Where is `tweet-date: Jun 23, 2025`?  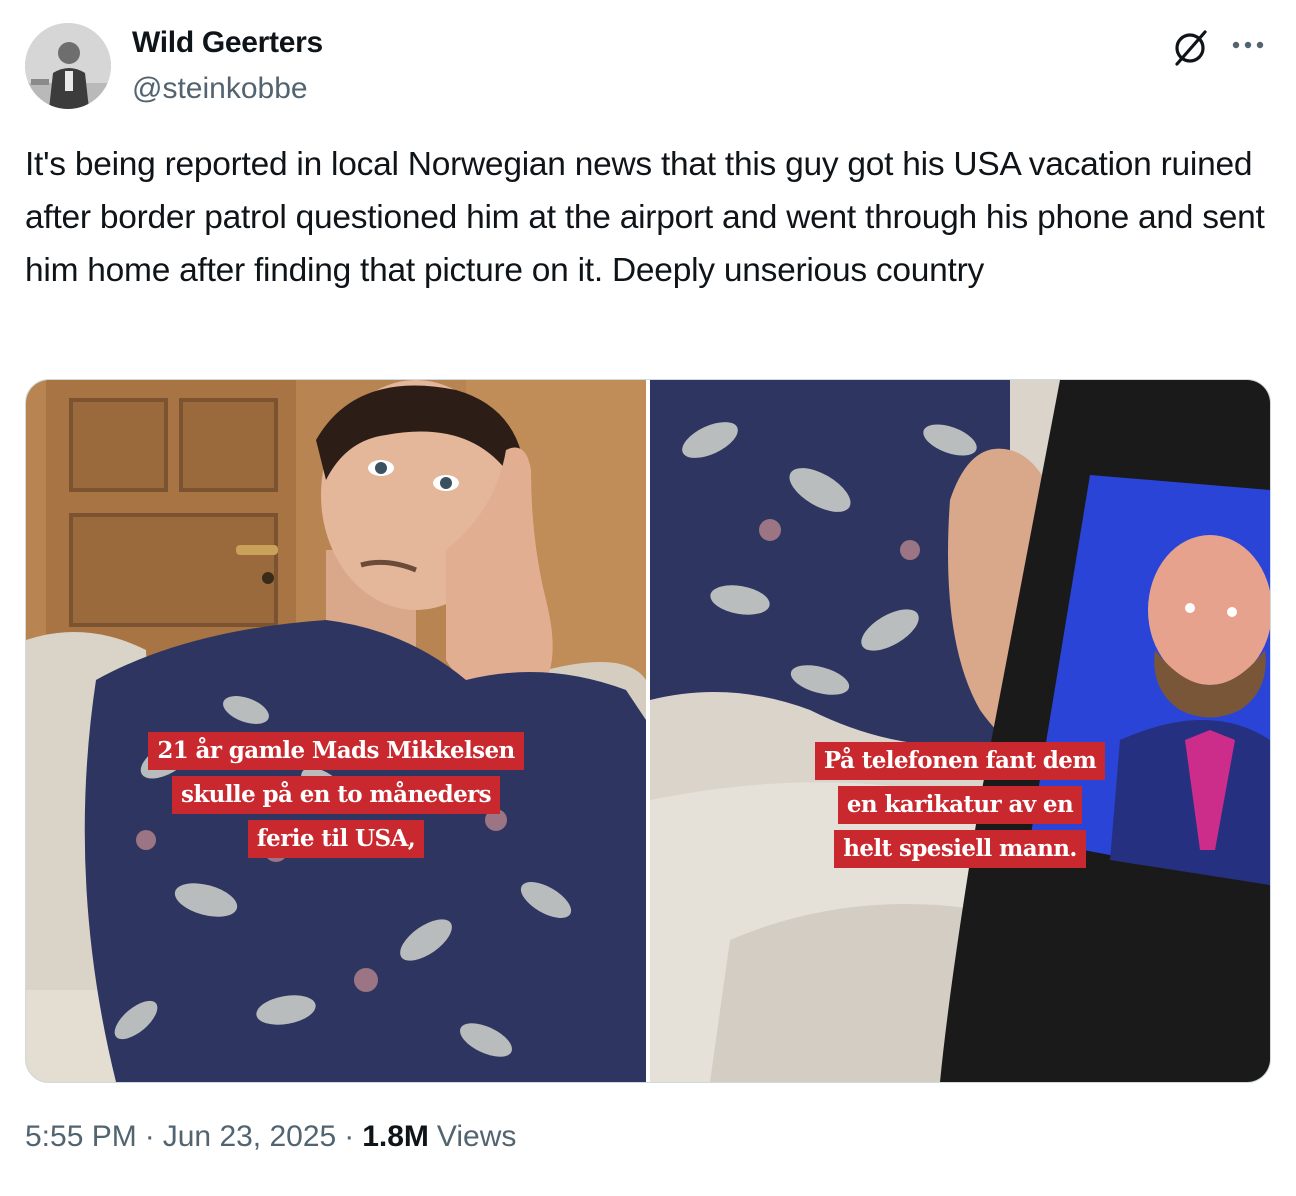
tweet-date: Jun 23, 2025 is located at coordinates (249, 1136).